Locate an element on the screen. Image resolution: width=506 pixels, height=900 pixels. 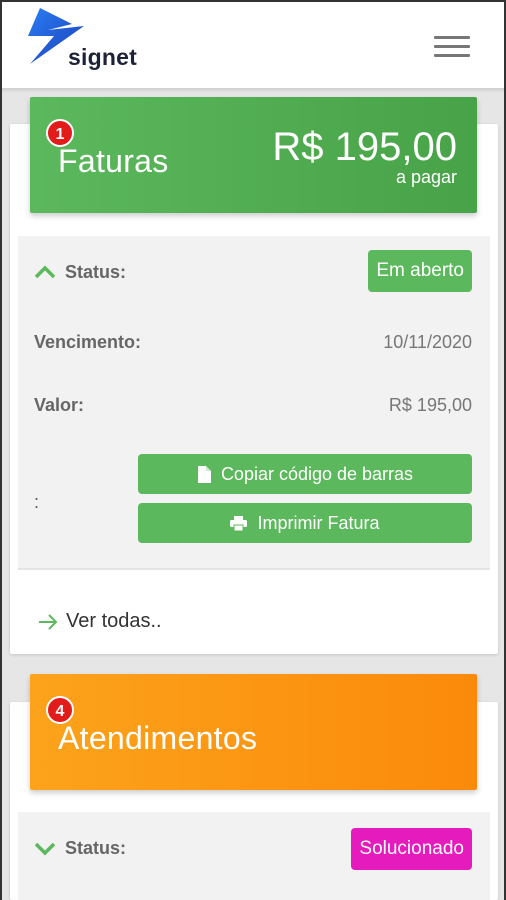
due-date-value: 10/11/2020 is located at coordinates (427, 342).